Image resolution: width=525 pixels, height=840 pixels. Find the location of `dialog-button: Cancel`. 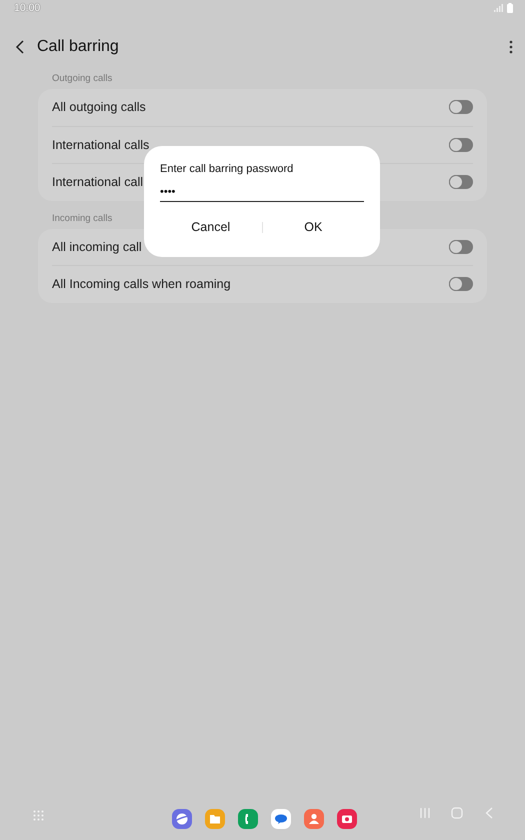

dialog-button: Cancel is located at coordinates (211, 227).